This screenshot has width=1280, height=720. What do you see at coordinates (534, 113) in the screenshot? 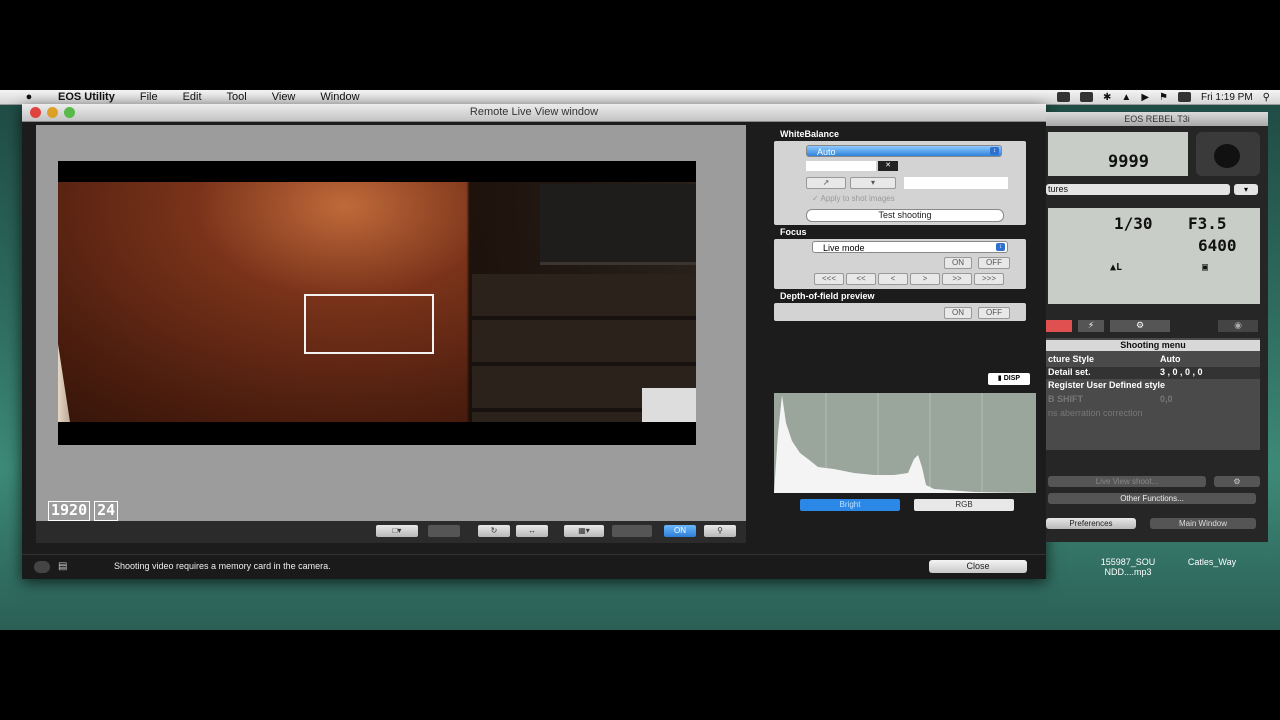
I see `window-titlebar: Remote Live View window` at bounding box center [534, 113].